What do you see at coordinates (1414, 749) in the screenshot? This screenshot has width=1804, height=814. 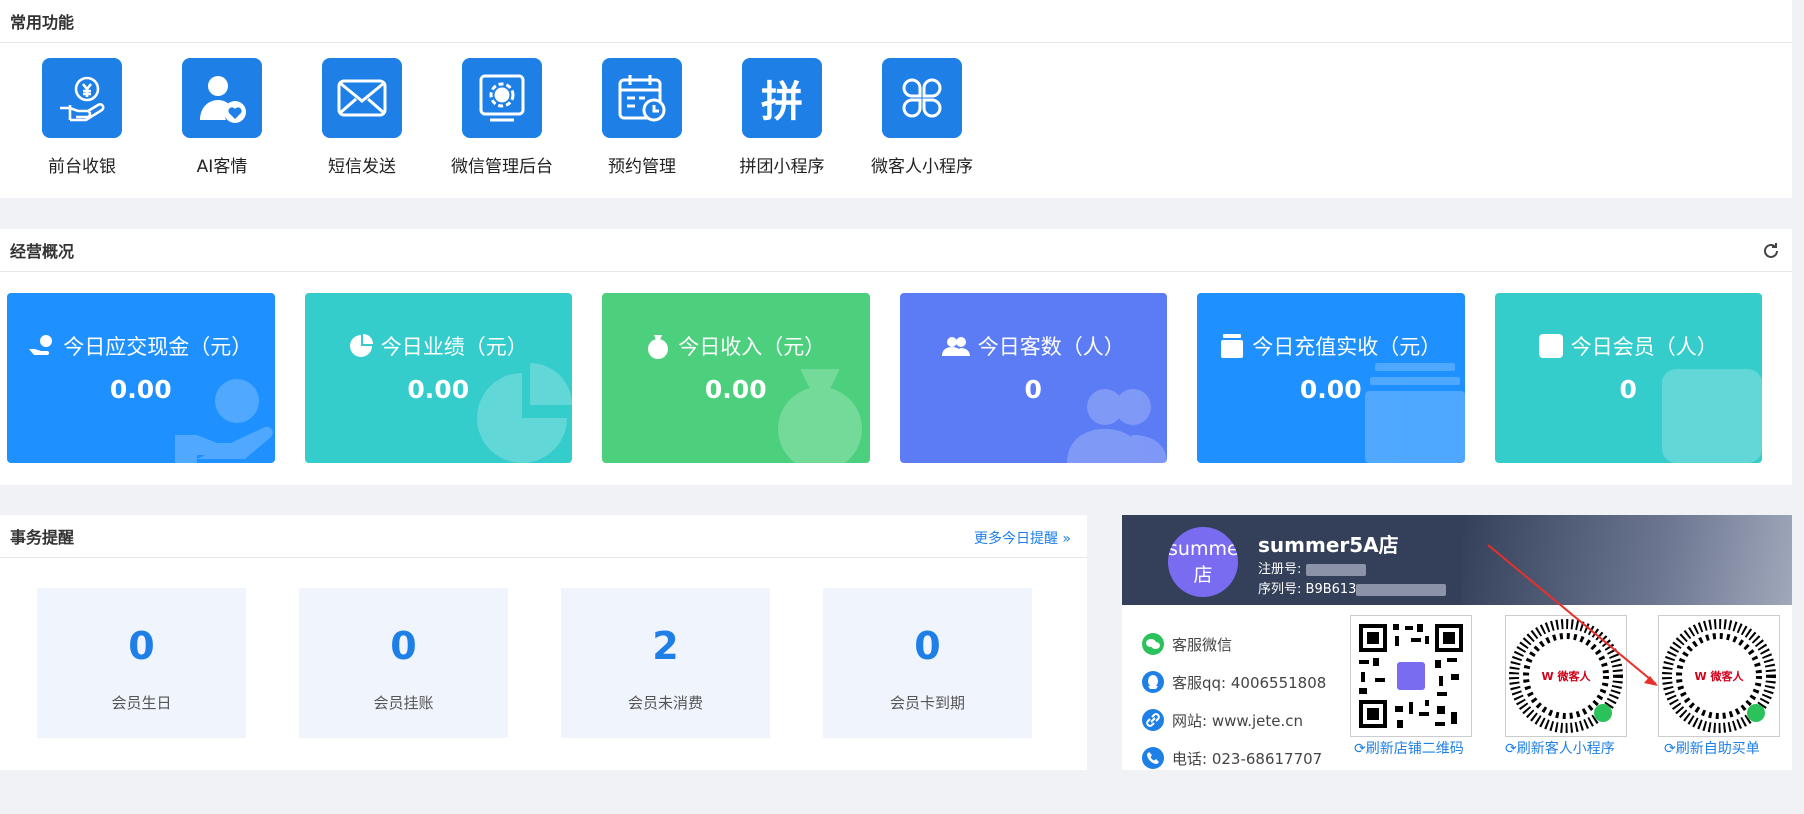 I see `qr-caption: 刷新店铺二维码` at bounding box center [1414, 749].